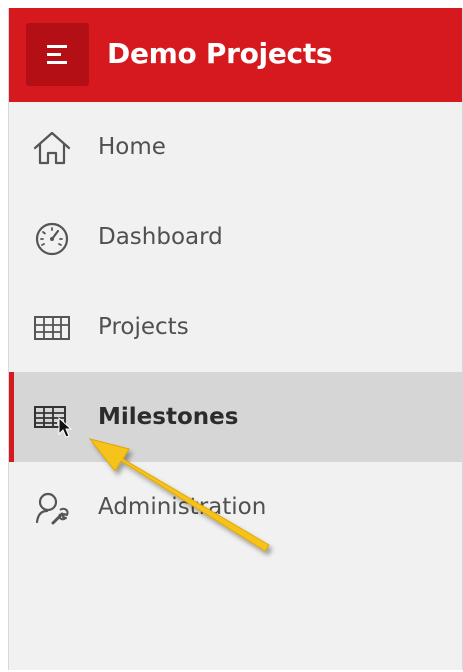 The height and width of the screenshot is (672, 463). I want to click on nav-item-milestones: Milestones, so click(235, 417).